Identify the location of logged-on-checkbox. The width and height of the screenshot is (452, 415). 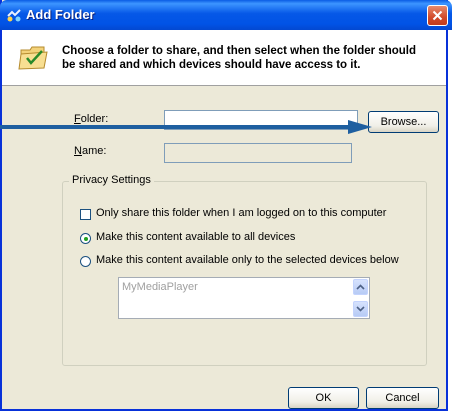
(85, 214).